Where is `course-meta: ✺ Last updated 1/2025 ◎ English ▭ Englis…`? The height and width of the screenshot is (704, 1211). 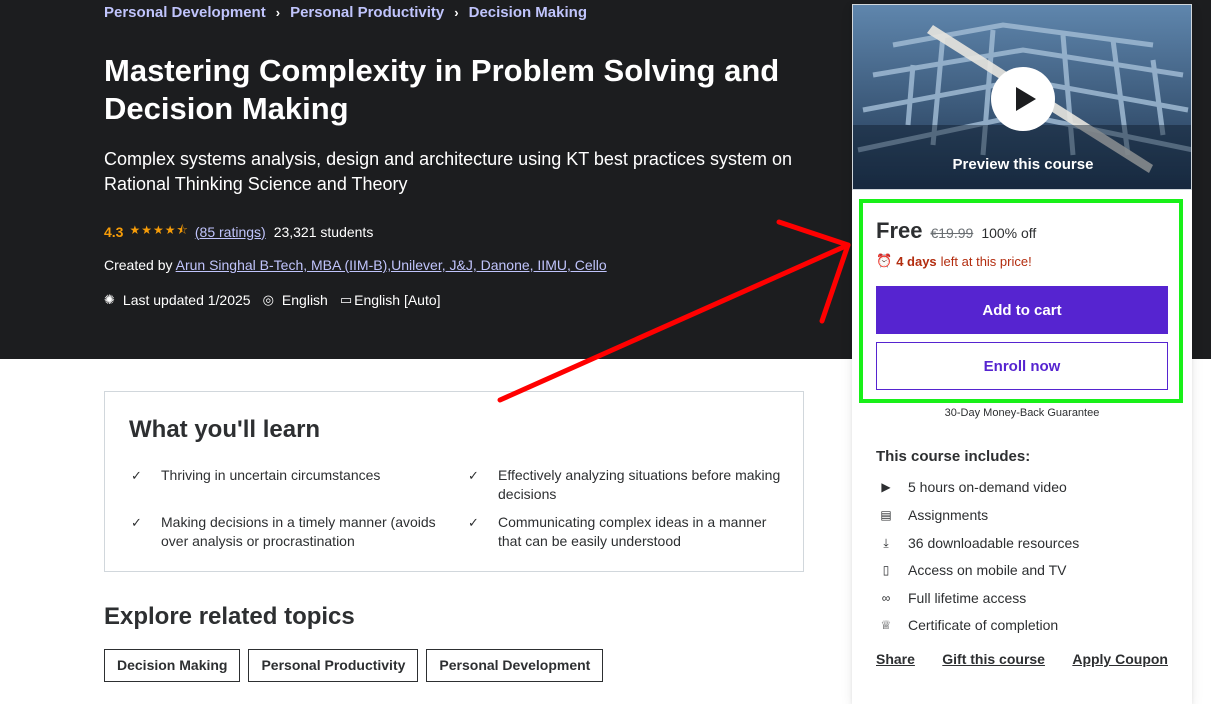 course-meta: ✺ Last updated 1/2025 ◎ English ▭ Englis… is located at coordinates (278, 300).